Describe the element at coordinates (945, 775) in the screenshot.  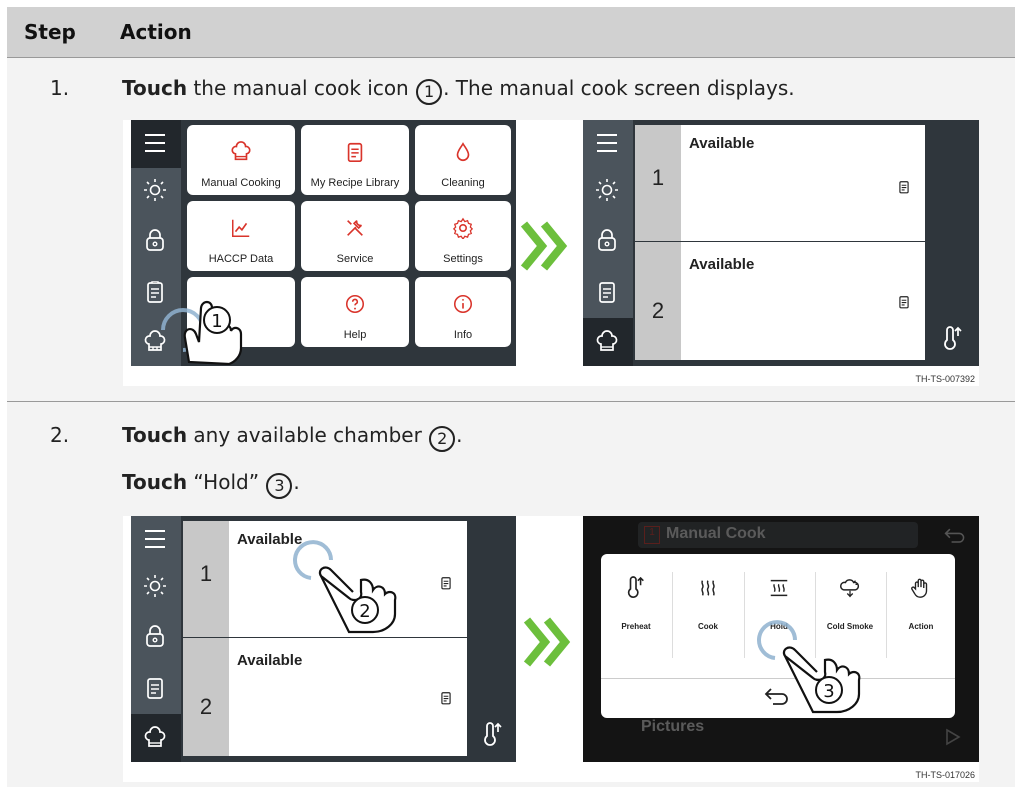
I see `figure-id: TH-TS-017026` at that location.